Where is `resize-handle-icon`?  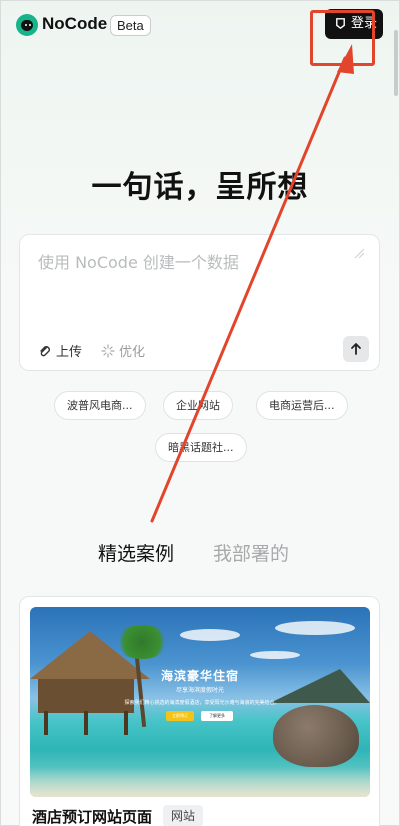
resize-handle-icon is located at coordinates (359, 253).